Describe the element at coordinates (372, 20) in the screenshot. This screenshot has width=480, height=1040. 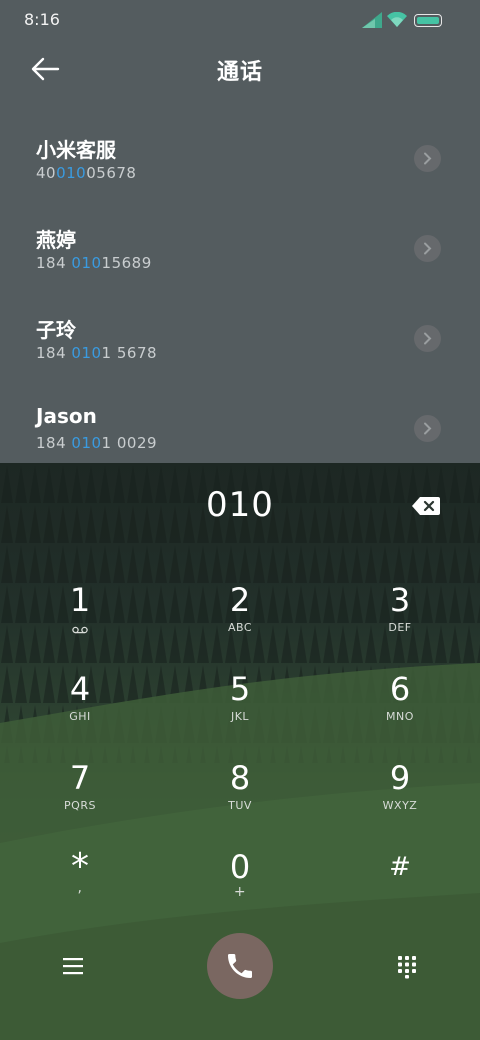
I see `cell-signal-icon` at that location.